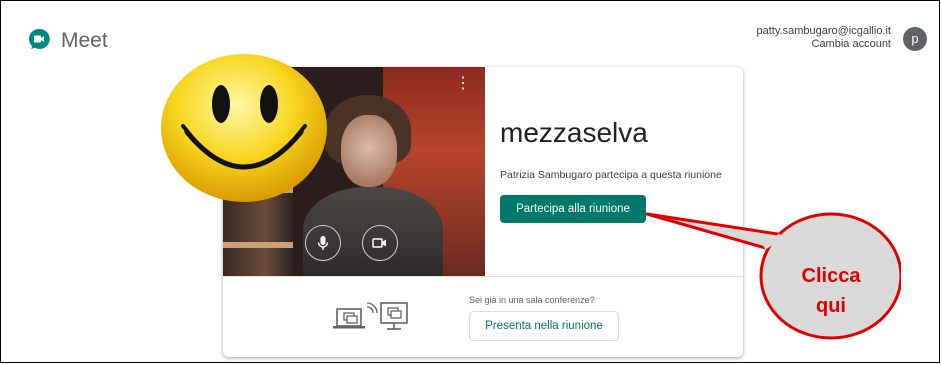  What do you see at coordinates (831, 306) in the screenshot?
I see `callout-line-2: qui` at bounding box center [831, 306].